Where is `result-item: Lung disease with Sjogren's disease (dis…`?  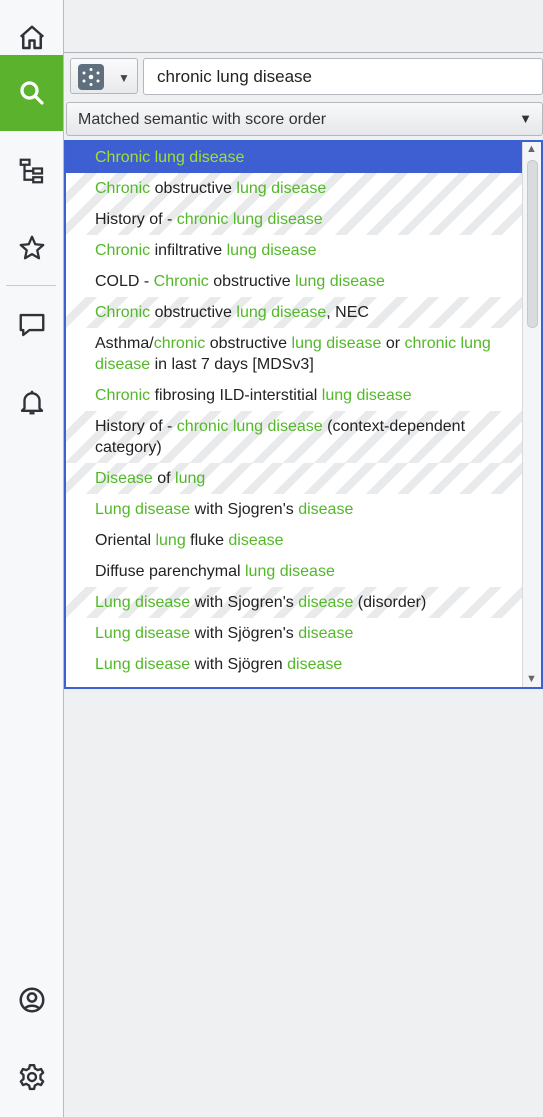
result-item: Lung disease with Sjogren's disease (dis… is located at coordinates (294, 602).